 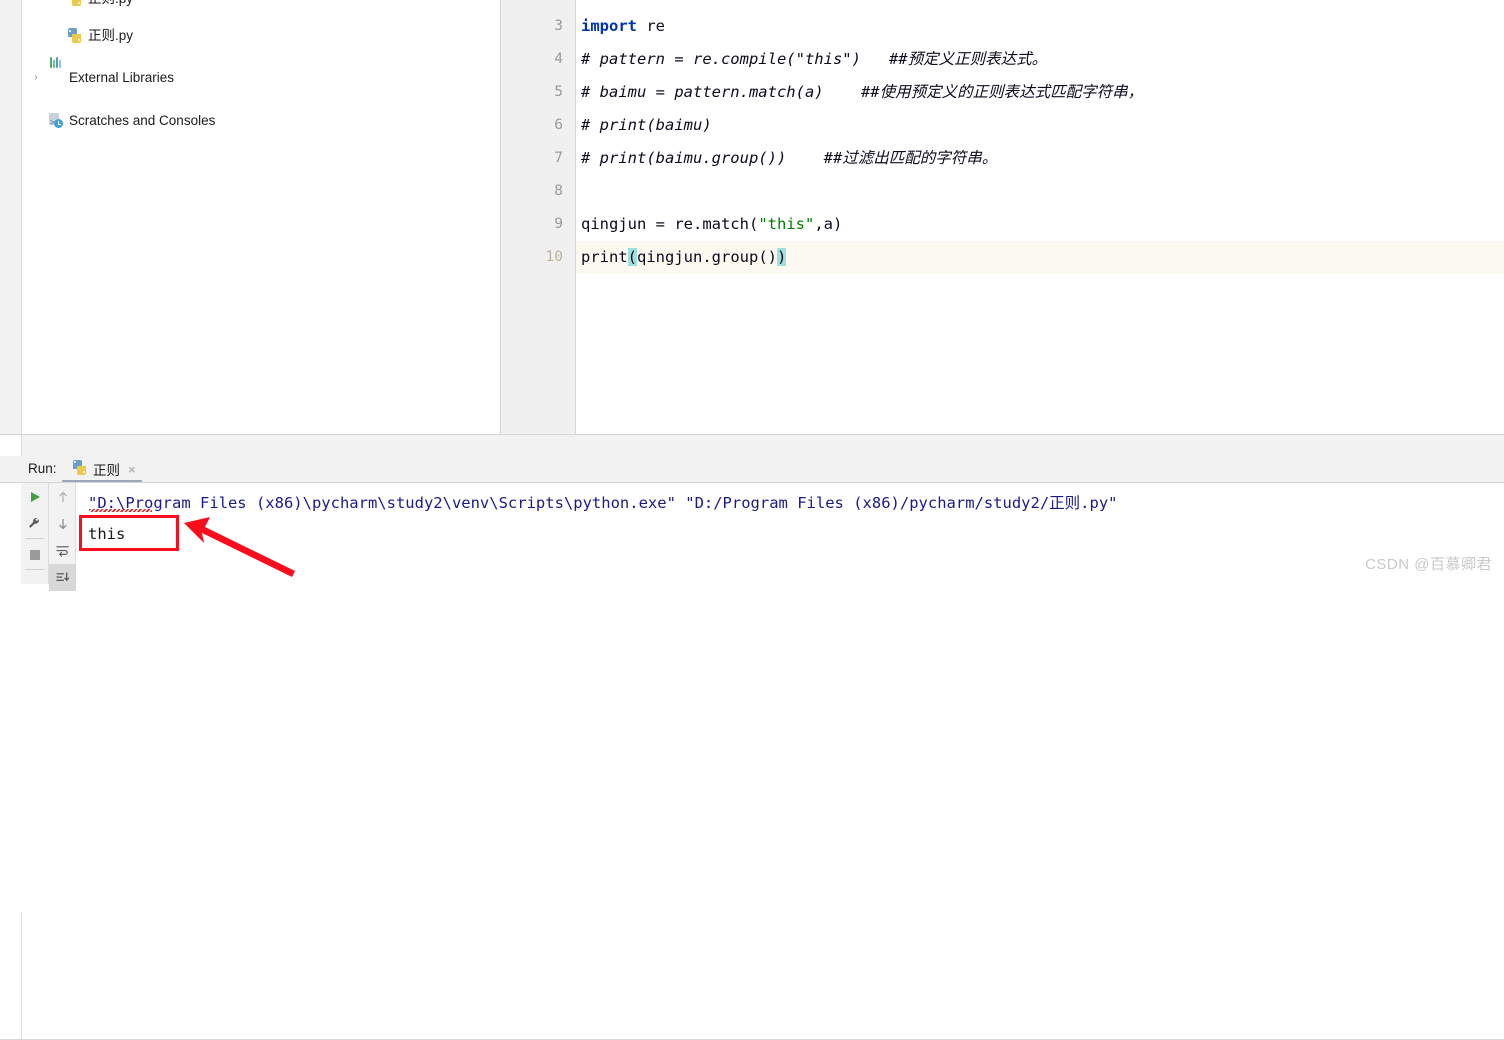 What do you see at coordinates (142, 120) in the screenshot?
I see `tree-item-label: Scratches and Consoles` at bounding box center [142, 120].